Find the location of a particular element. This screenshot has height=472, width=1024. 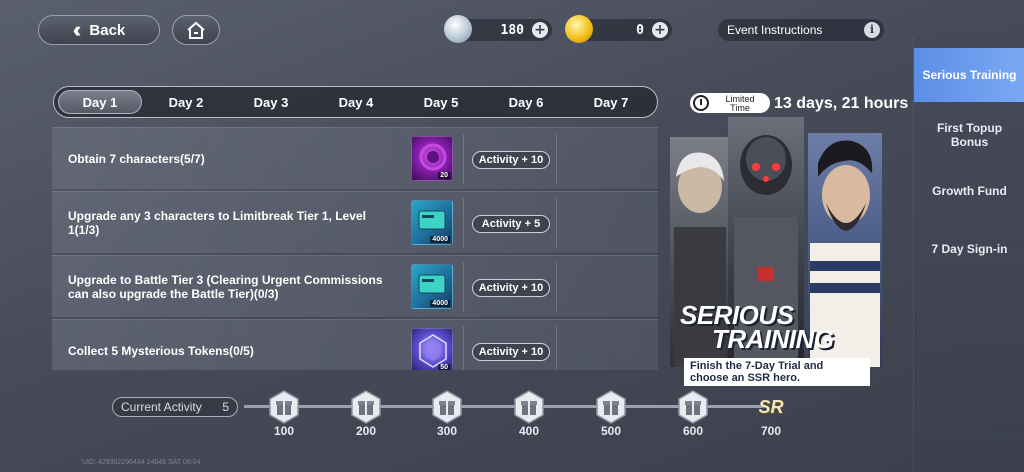

tab-day-1: Day 1 is located at coordinates (100, 102).